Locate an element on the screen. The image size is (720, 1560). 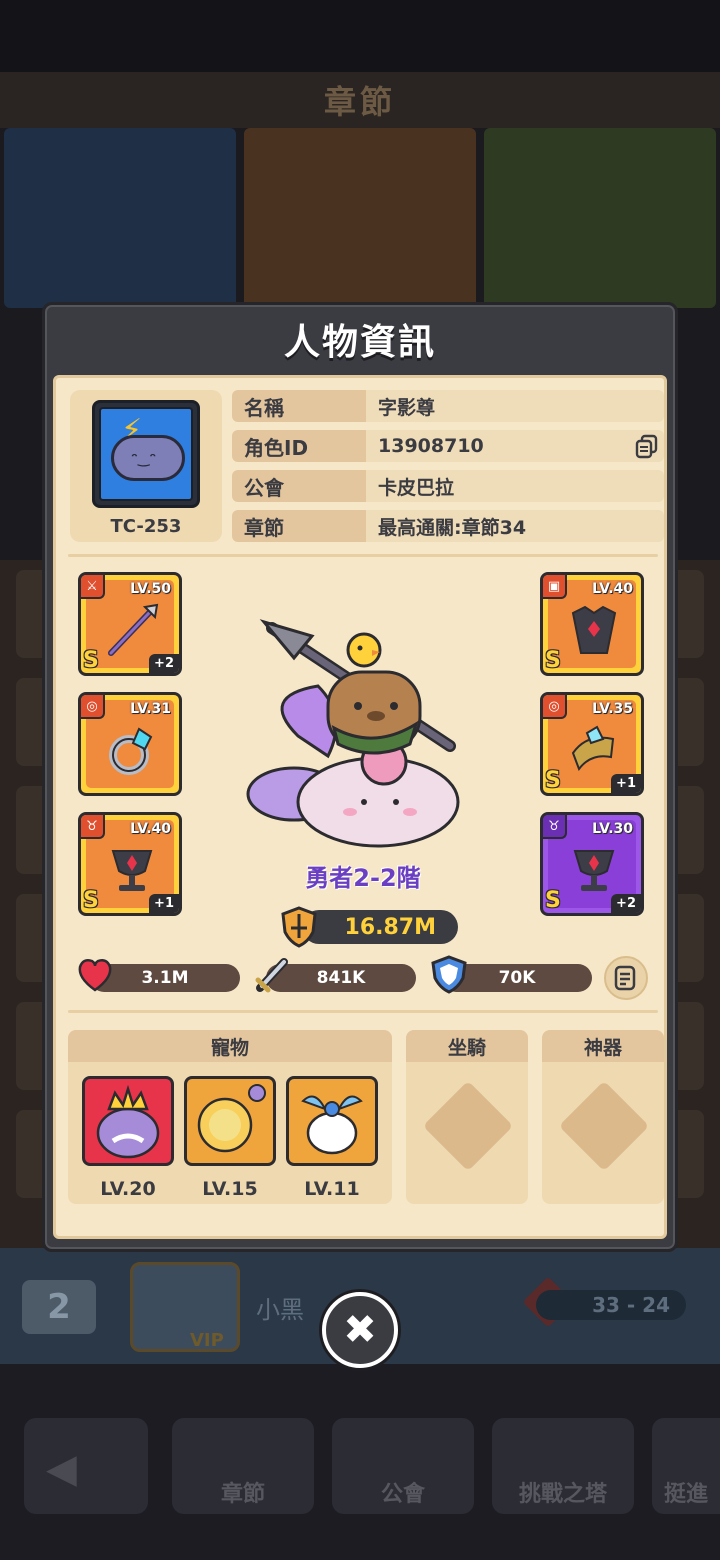
info-label: 章節 is located at coordinates (299, 526).